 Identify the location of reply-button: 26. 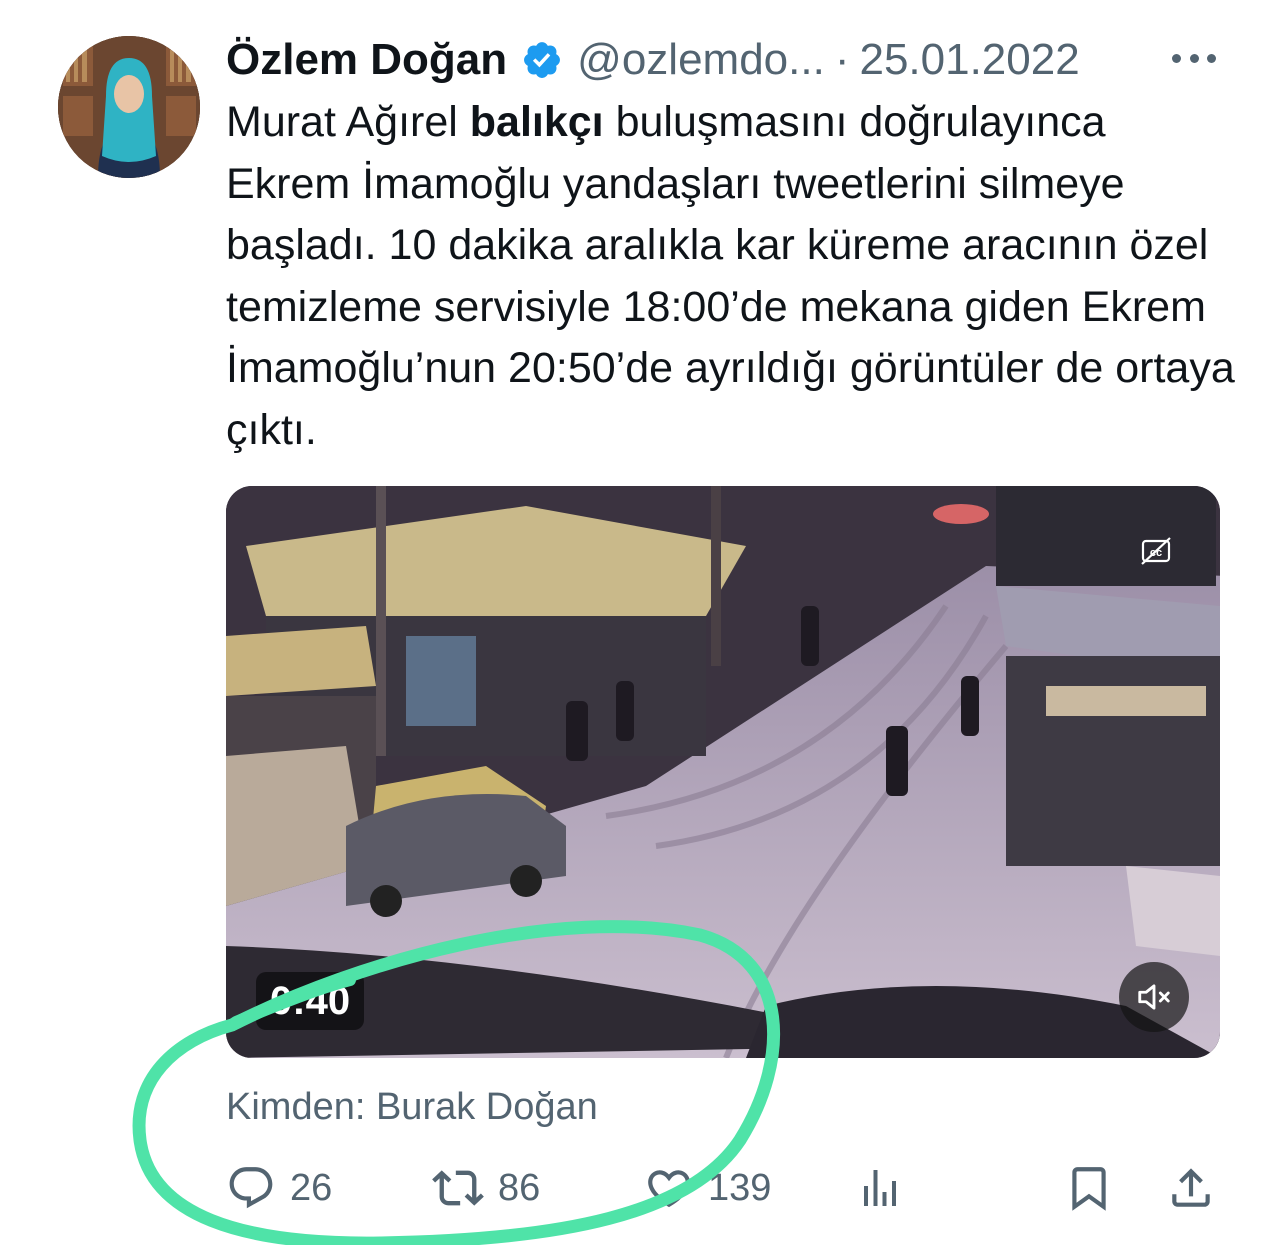
(279, 1188).